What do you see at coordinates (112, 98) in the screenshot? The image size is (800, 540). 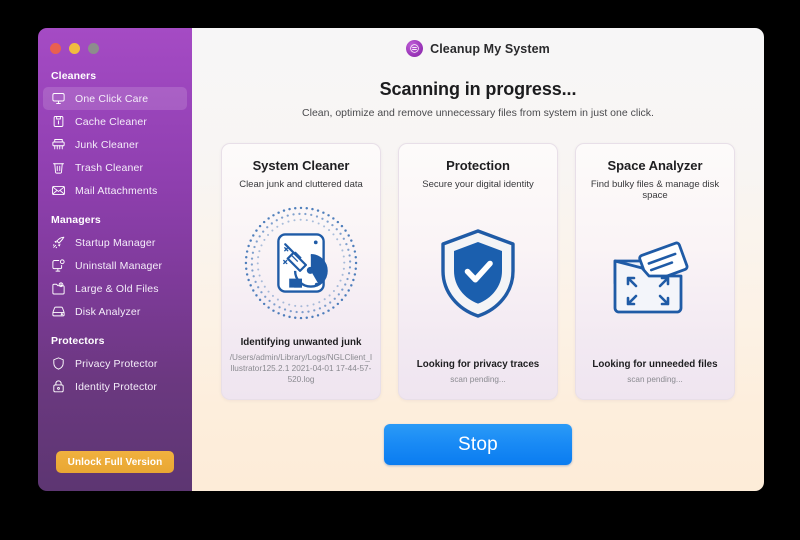 I see `sidebar-item-label: One Click Care` at bounding box center [112, 98].